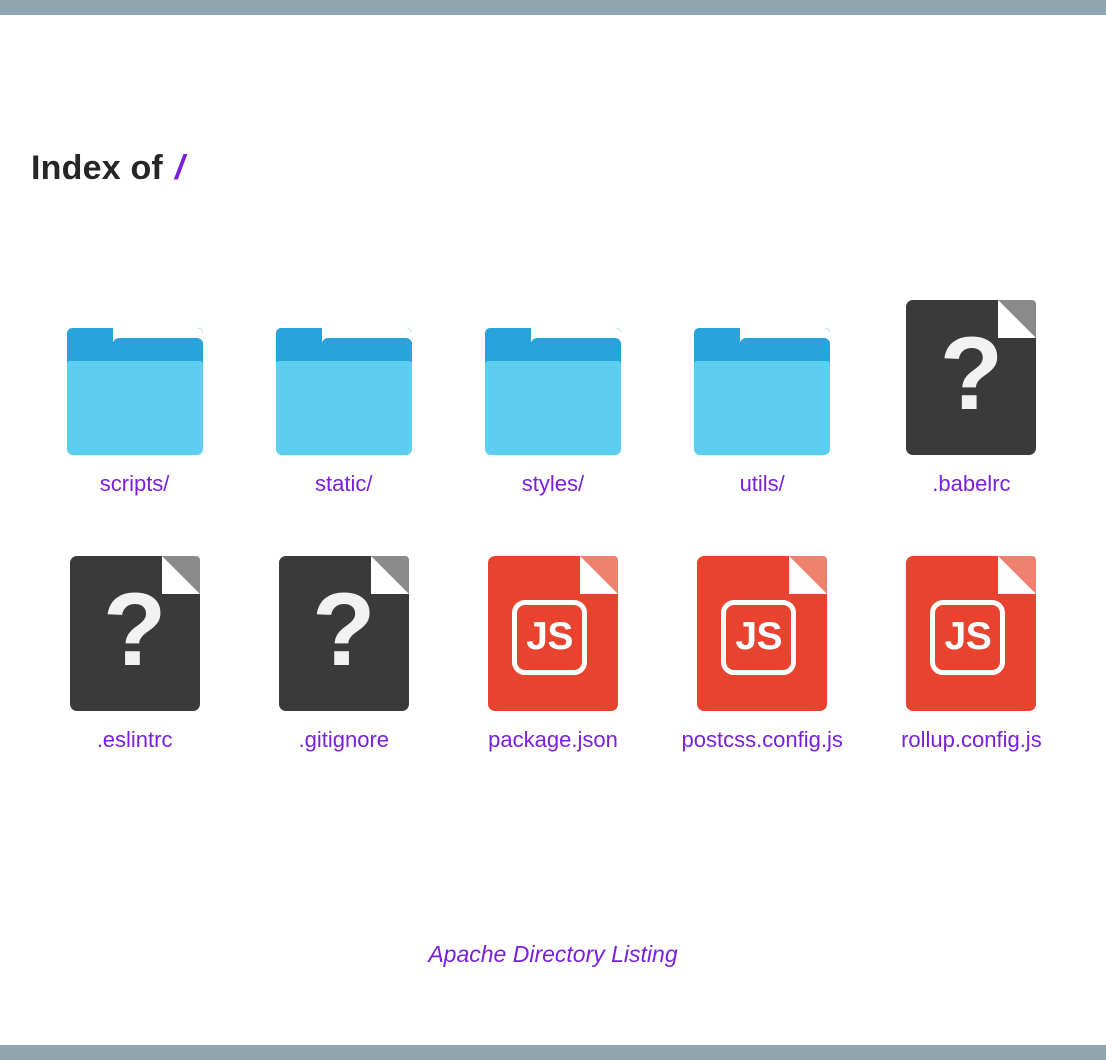 The image size is (1106, 1060). Describe the element at coordinates (553, 1052) in the screenshot. I see `bottom-accent-bar` at that location.